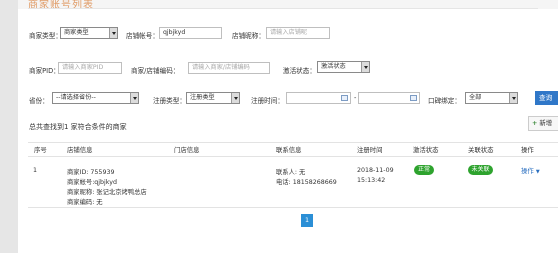  What do you see at coordinates (535, 123) in the screenshot?
I see `plus-icon: +` at bounding box center [535, 123].